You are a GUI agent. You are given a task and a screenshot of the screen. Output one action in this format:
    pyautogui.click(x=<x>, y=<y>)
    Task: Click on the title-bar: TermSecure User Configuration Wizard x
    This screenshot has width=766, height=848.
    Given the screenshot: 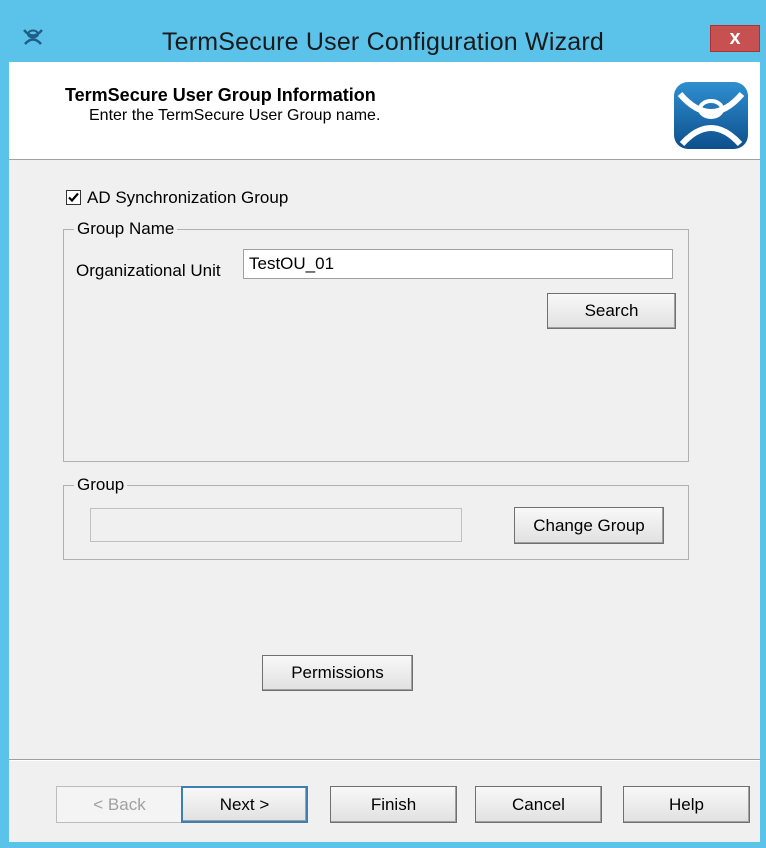 What is the action you would take?
    pyautogui.click(x=383, y=31)
    